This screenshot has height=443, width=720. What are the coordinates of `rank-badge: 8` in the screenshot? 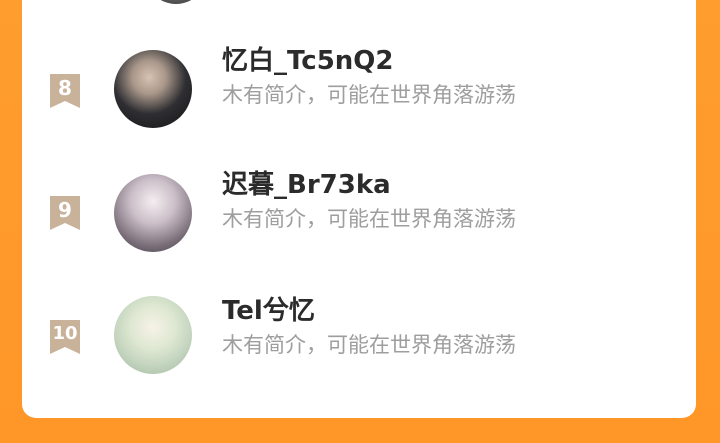 It's located at (65, 91).